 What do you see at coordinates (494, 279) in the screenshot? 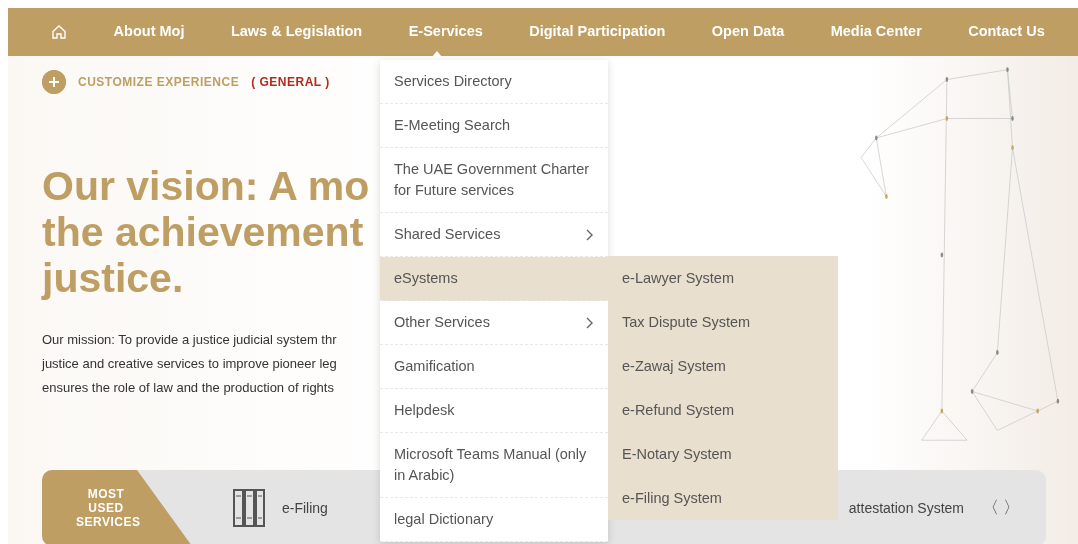
I see `menu-item: eSystems` at bounding box center [494, 279].